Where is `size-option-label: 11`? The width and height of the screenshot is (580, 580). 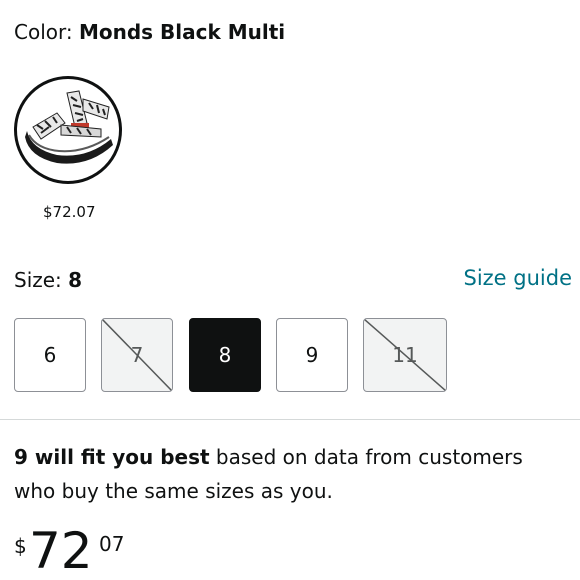 size-option-label: 11 is located at coordinates (405, 355).